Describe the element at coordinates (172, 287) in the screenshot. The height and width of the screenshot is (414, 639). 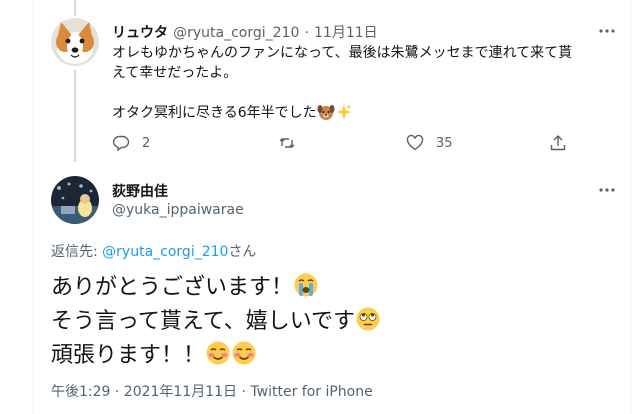
I see `tweet-text-content: ありがとうございます！` at that location.